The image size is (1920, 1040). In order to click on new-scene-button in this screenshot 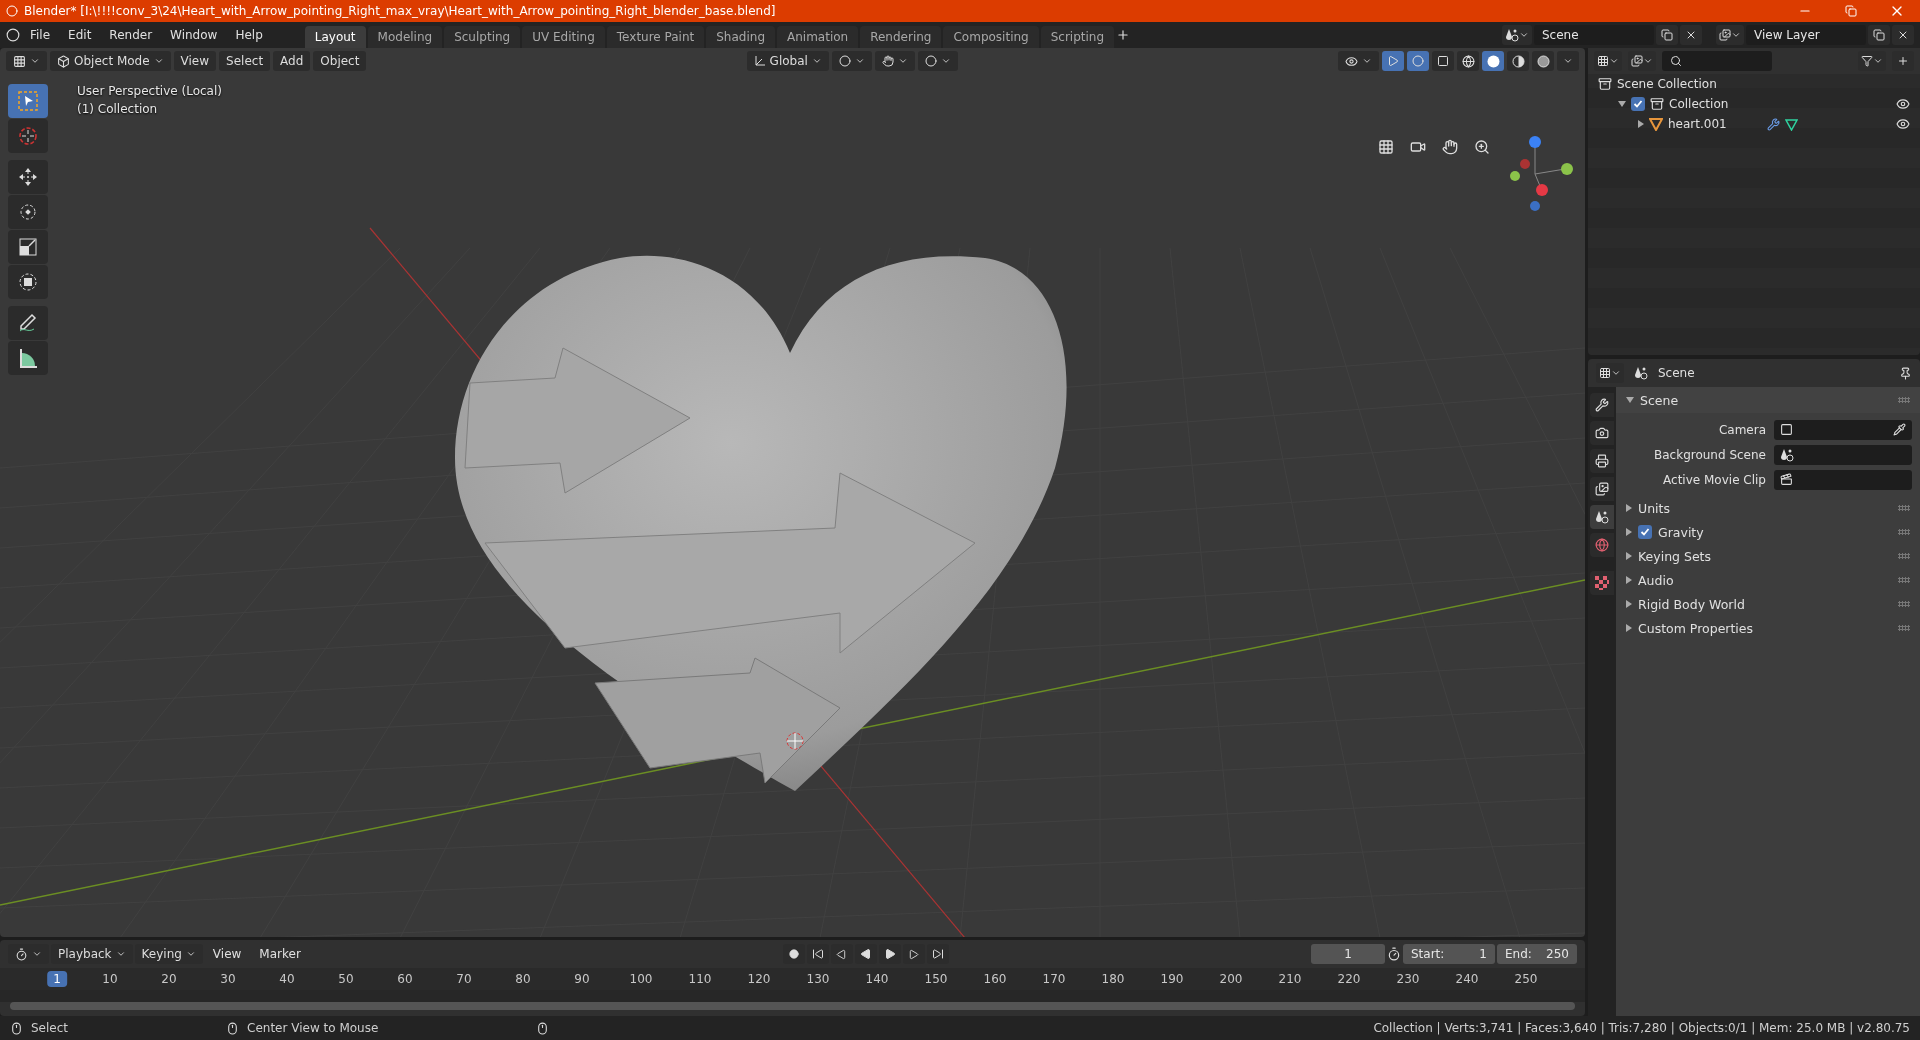, I will do `click(1667, 35)`.